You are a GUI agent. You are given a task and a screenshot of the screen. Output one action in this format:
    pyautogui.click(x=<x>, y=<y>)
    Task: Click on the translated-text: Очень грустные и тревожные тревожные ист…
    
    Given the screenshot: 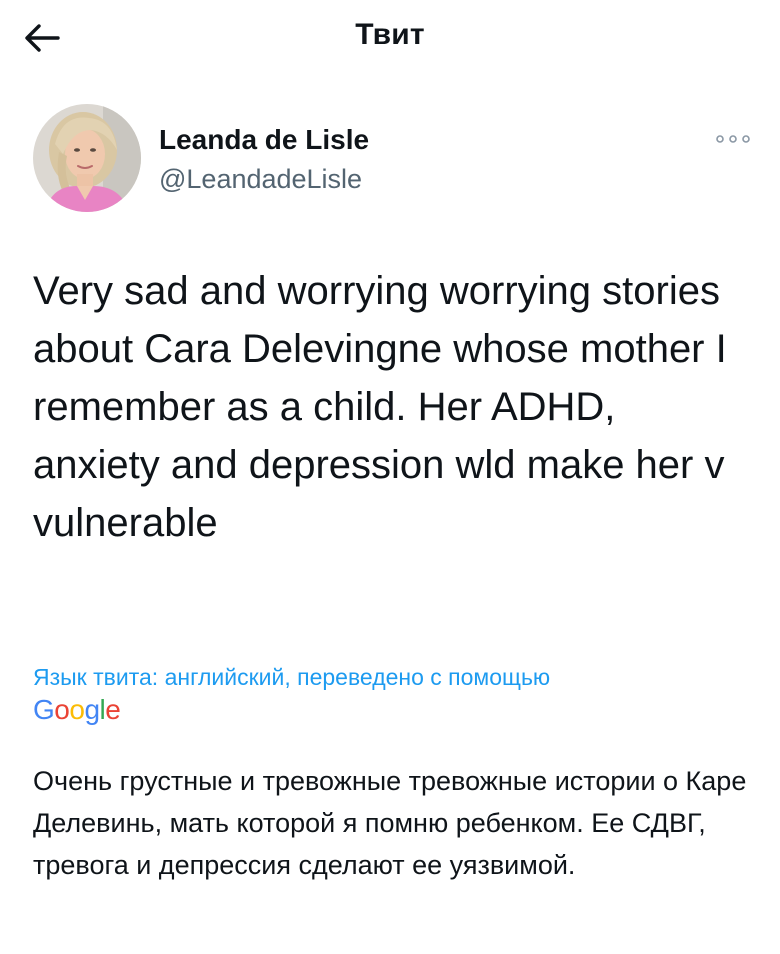 What is the action you would take?
    pyautogui.click(x=390, y=823)
    